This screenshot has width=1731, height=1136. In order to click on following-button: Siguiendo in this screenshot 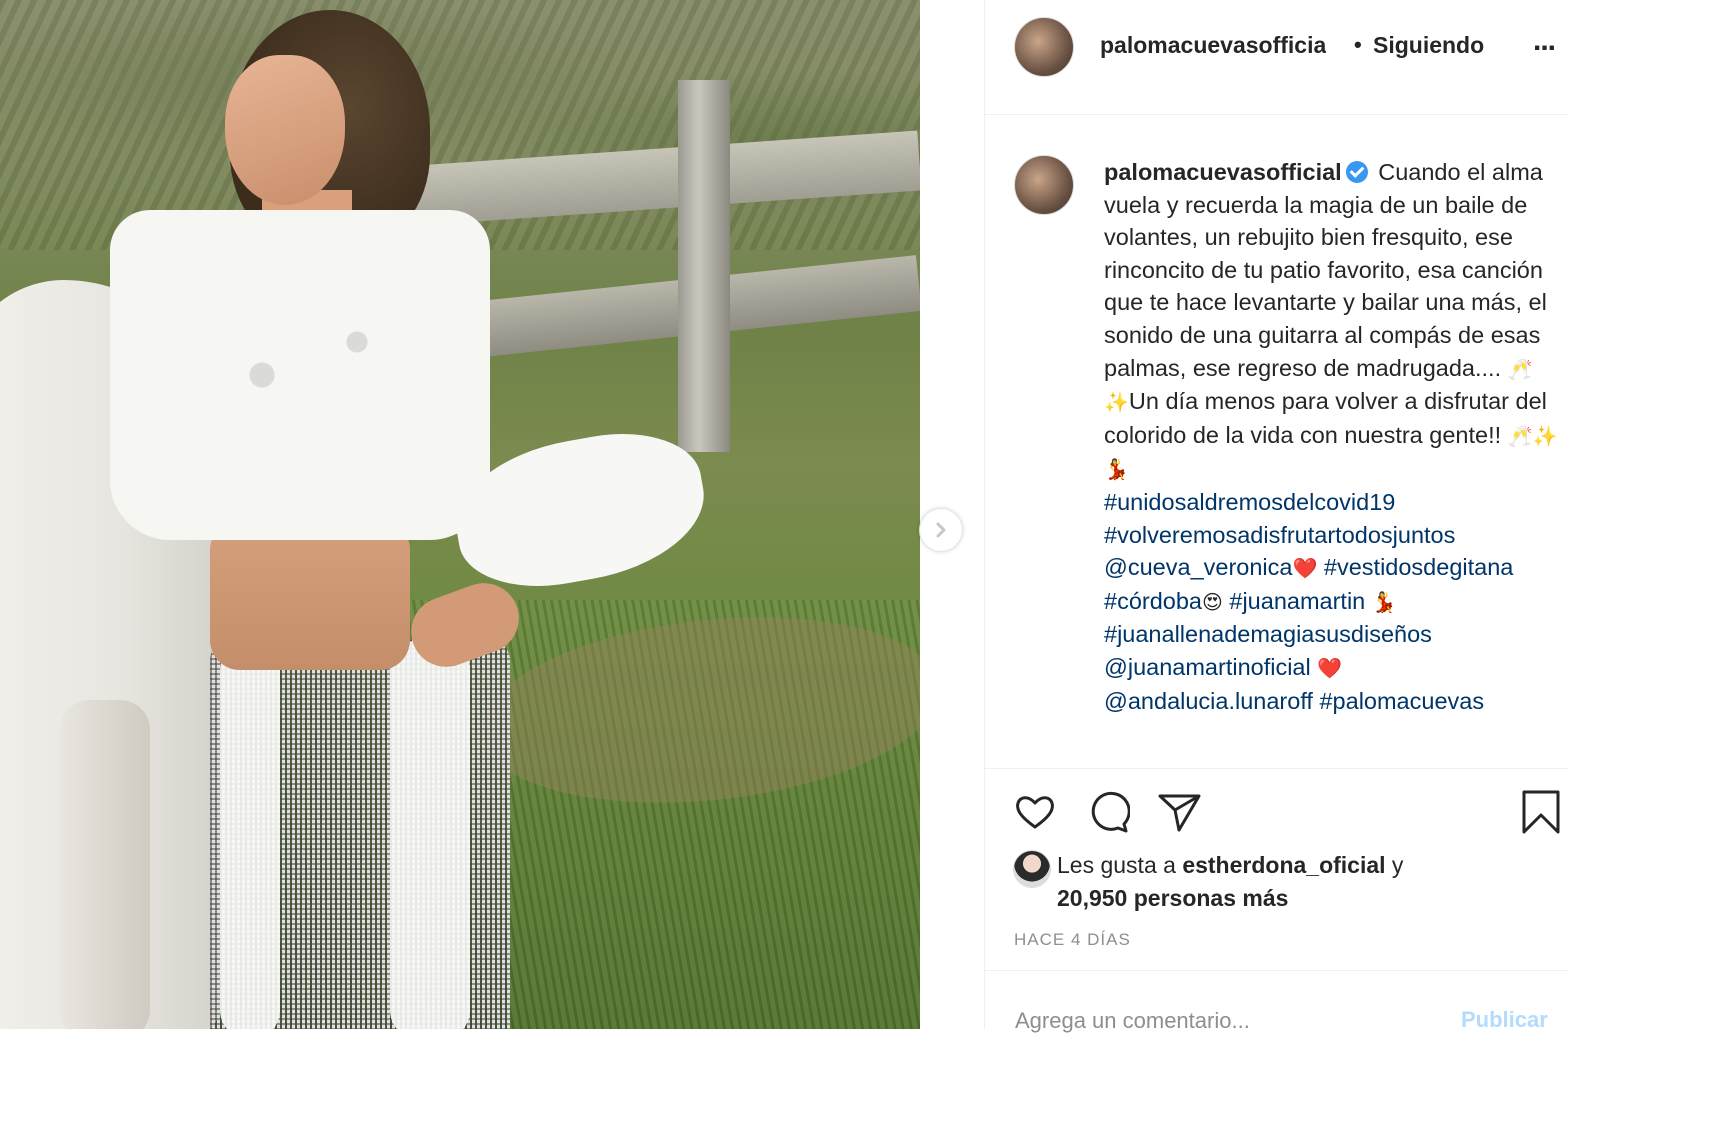, I will do `click(1428, 45)`.